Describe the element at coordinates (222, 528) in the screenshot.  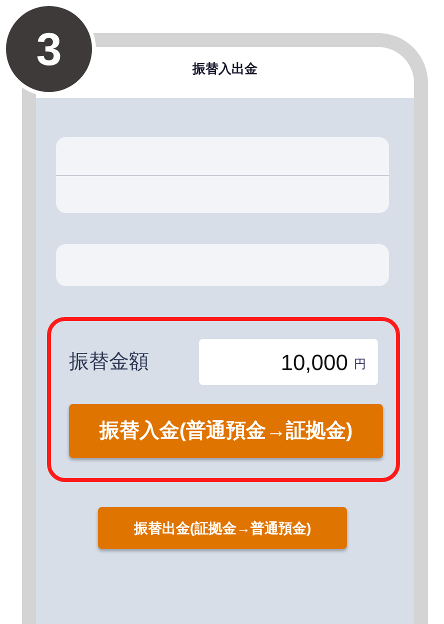
I see `withdraw-button: 振替出金(証拠金→普通預金)` at that location.